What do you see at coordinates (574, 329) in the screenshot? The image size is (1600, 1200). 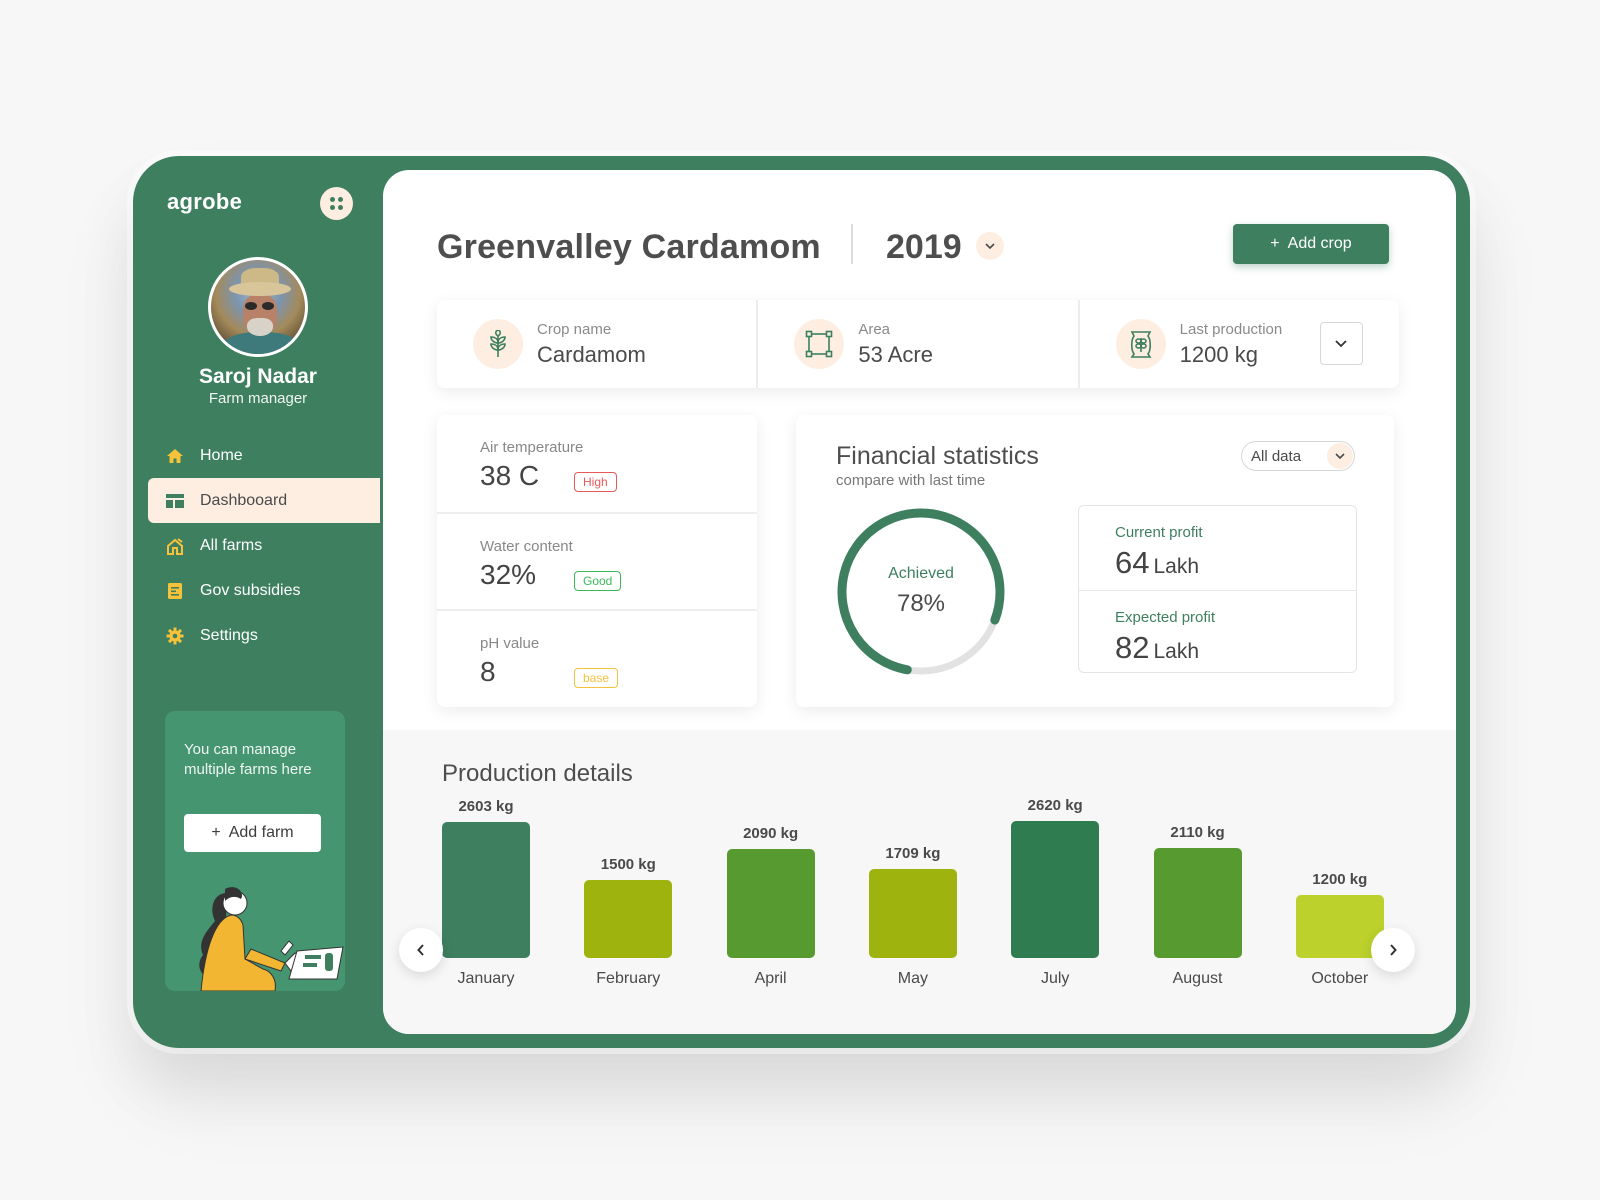 I see `info-label: Crop name` at bounding box center [574, 329].